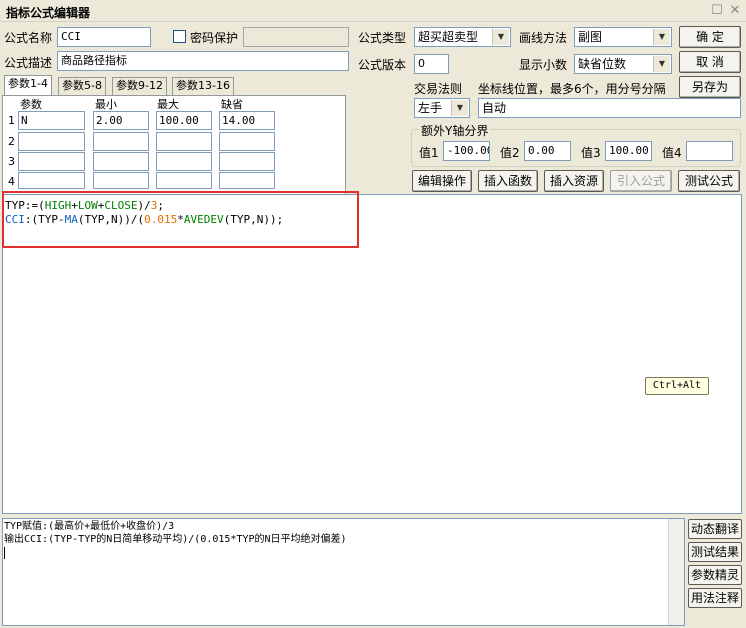  Describe the element at coordinates (373, 11) in the screenshot. I see `title-bar: 指标公式编辑器 ☐ ✕` at that location.